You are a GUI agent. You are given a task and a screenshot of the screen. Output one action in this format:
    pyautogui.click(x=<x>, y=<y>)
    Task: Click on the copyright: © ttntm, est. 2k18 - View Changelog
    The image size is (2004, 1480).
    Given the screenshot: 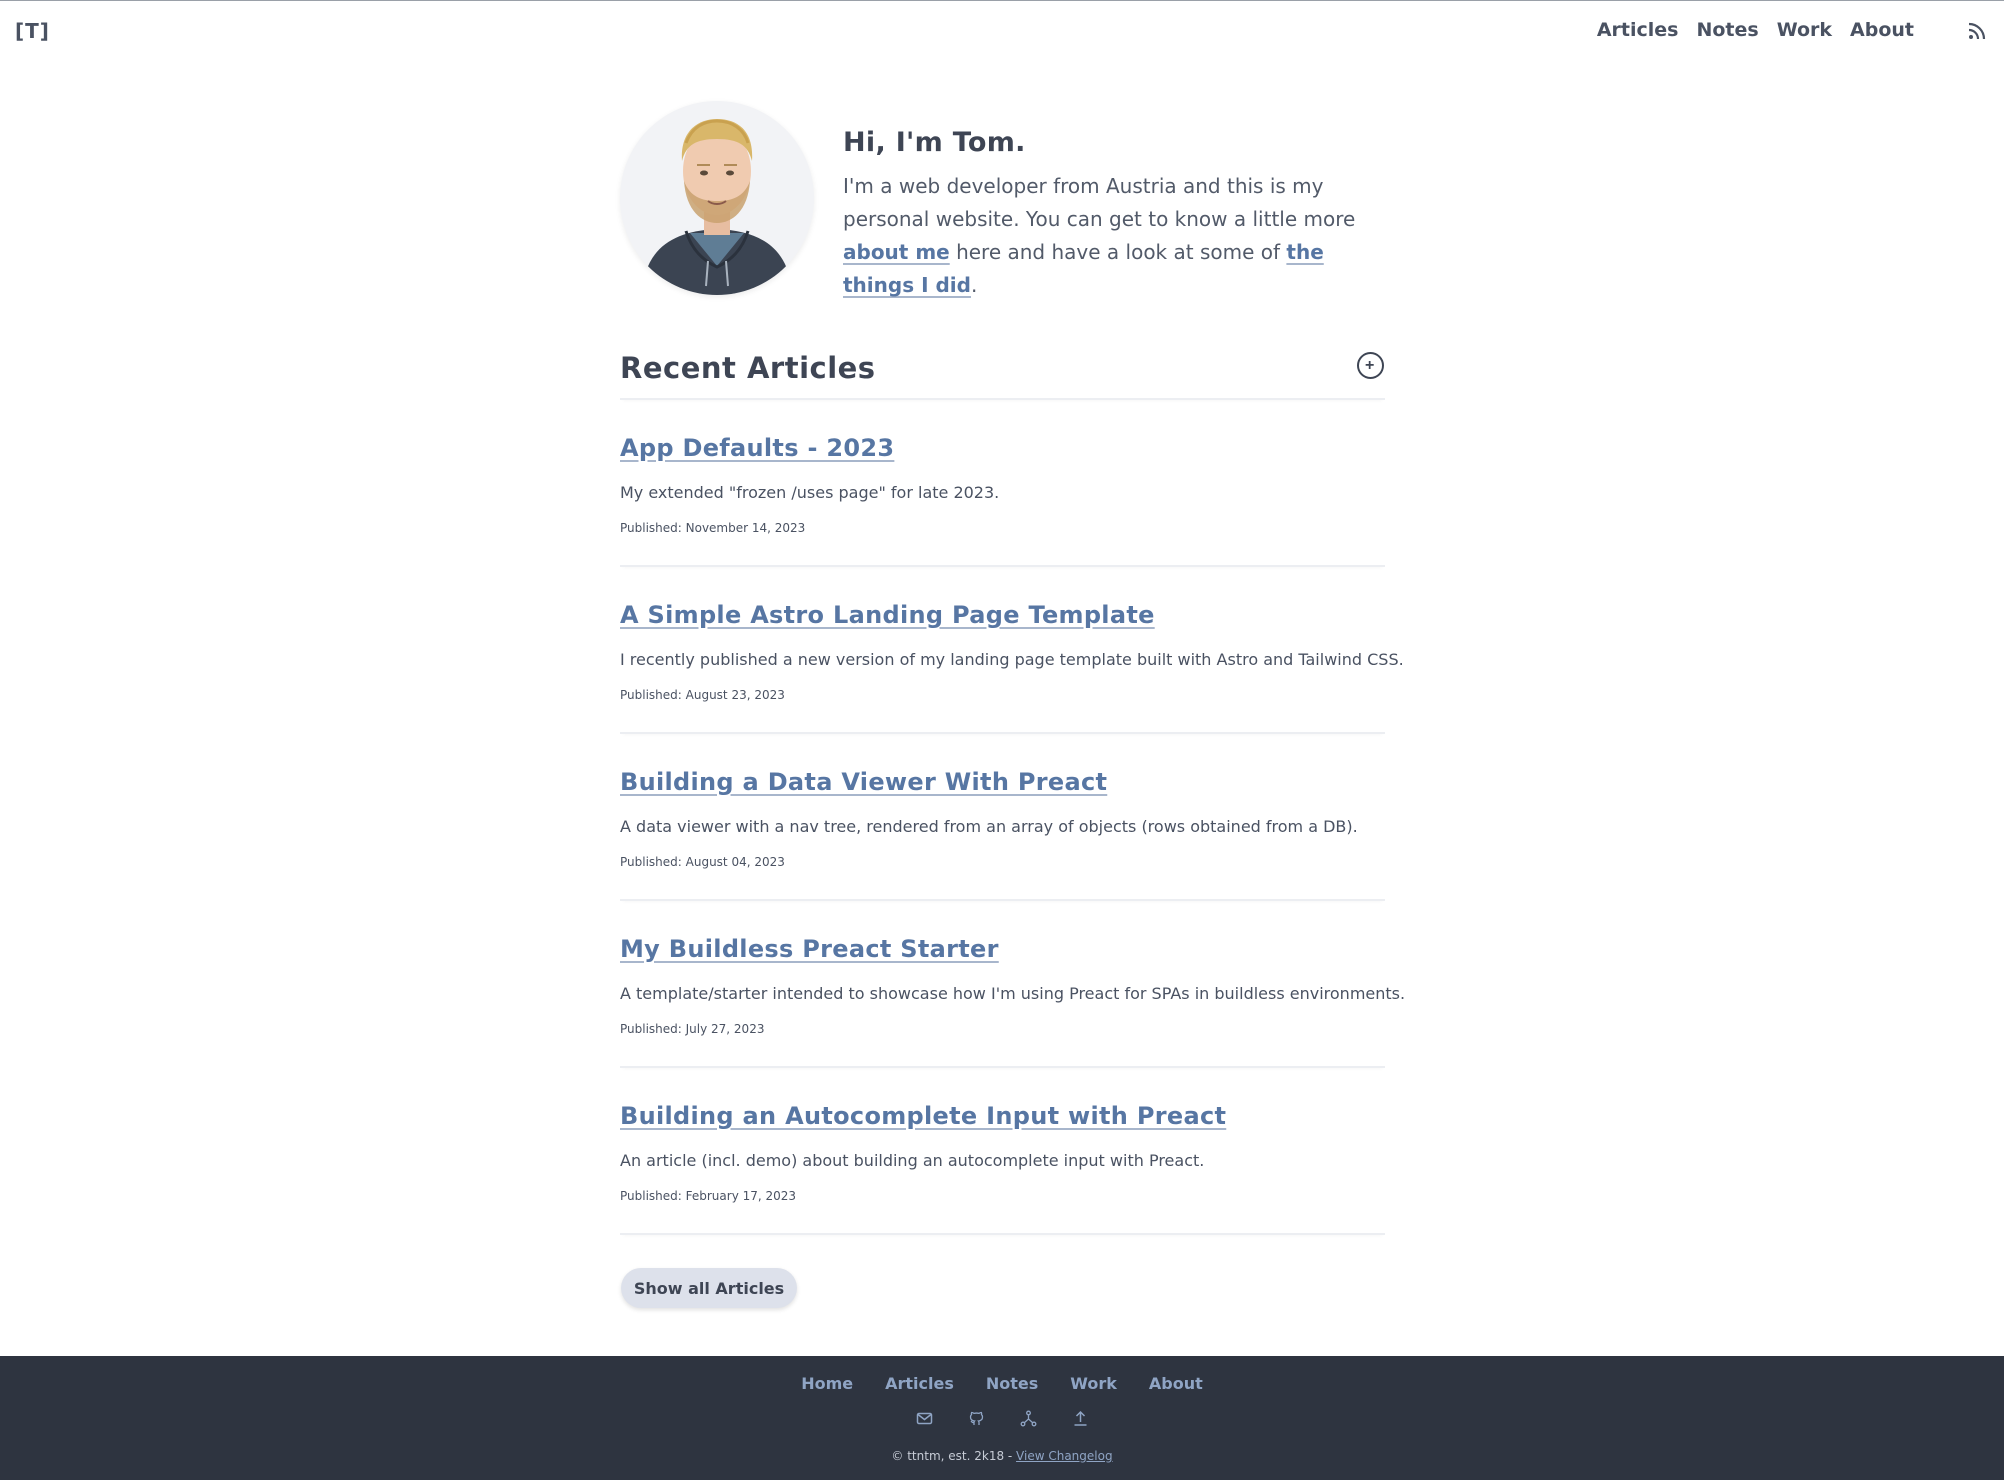 What is the action you would take?
    pyautogui.click(x=1002, y=1456)
    